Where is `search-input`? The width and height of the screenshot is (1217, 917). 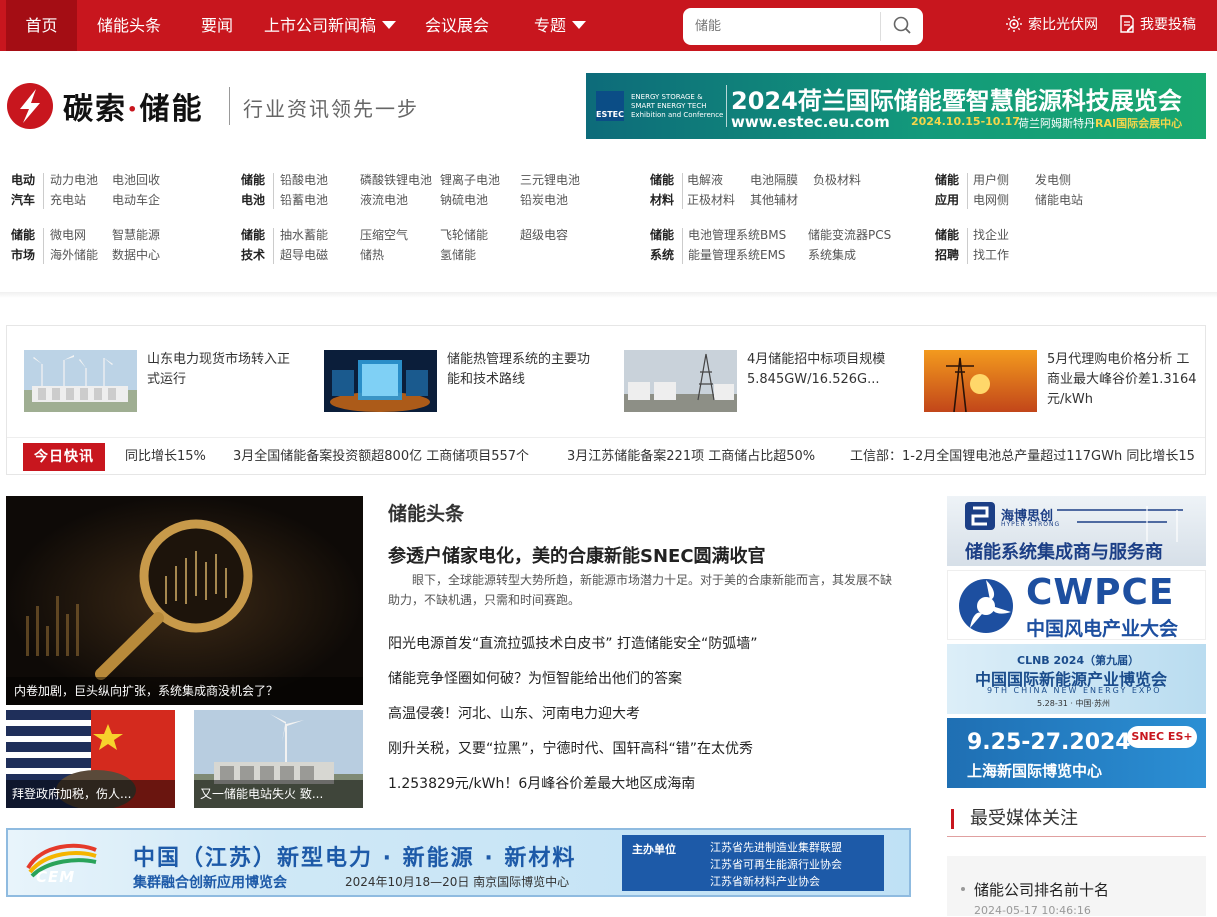 search-input is located at coordinates (785, 26).